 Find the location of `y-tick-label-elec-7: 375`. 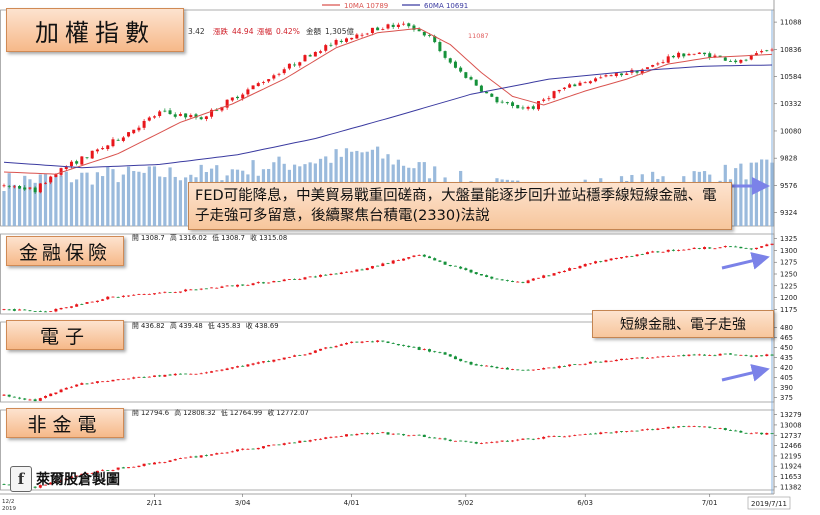

y-tick-label-elec-7: 375 is located at coordinates (786, 398).